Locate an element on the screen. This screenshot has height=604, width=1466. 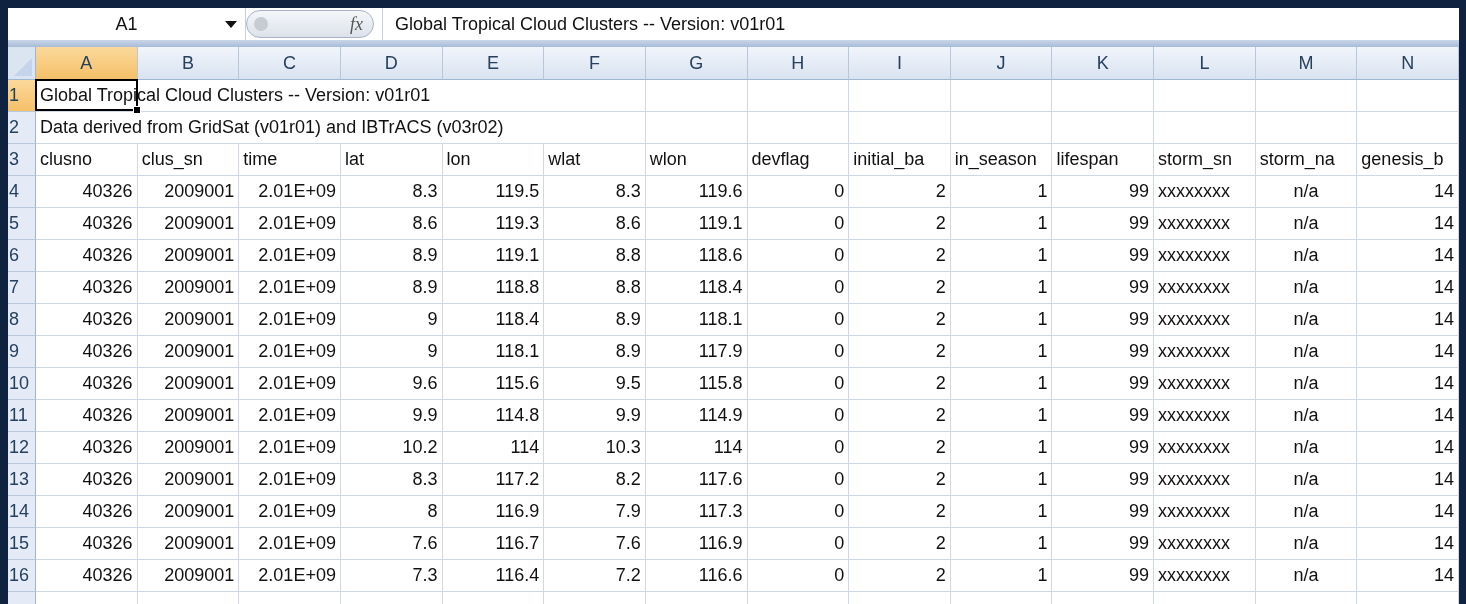
table-cell: Data derived from GridSat (v01r01) and IBTrACS (v03r02) is located at coordinates (341, 128).